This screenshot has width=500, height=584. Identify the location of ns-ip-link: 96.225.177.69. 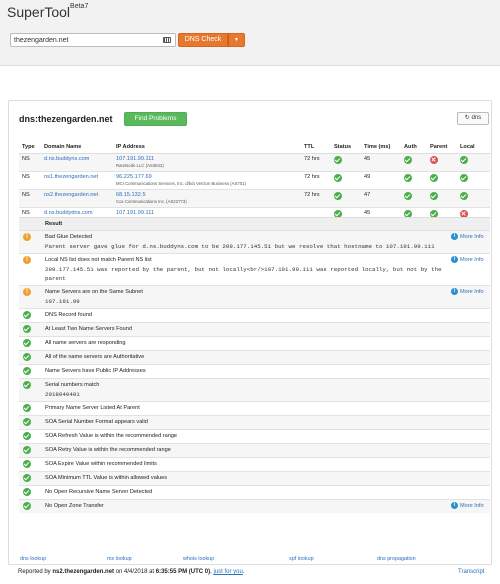
(134, 177).